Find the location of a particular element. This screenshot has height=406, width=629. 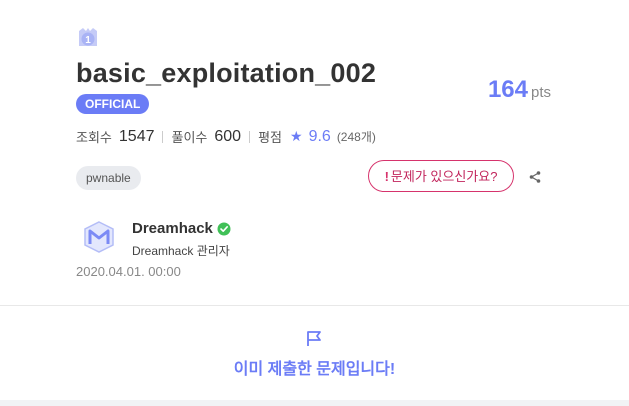

rating-count: (248개) is located at coordinates (356, 137).